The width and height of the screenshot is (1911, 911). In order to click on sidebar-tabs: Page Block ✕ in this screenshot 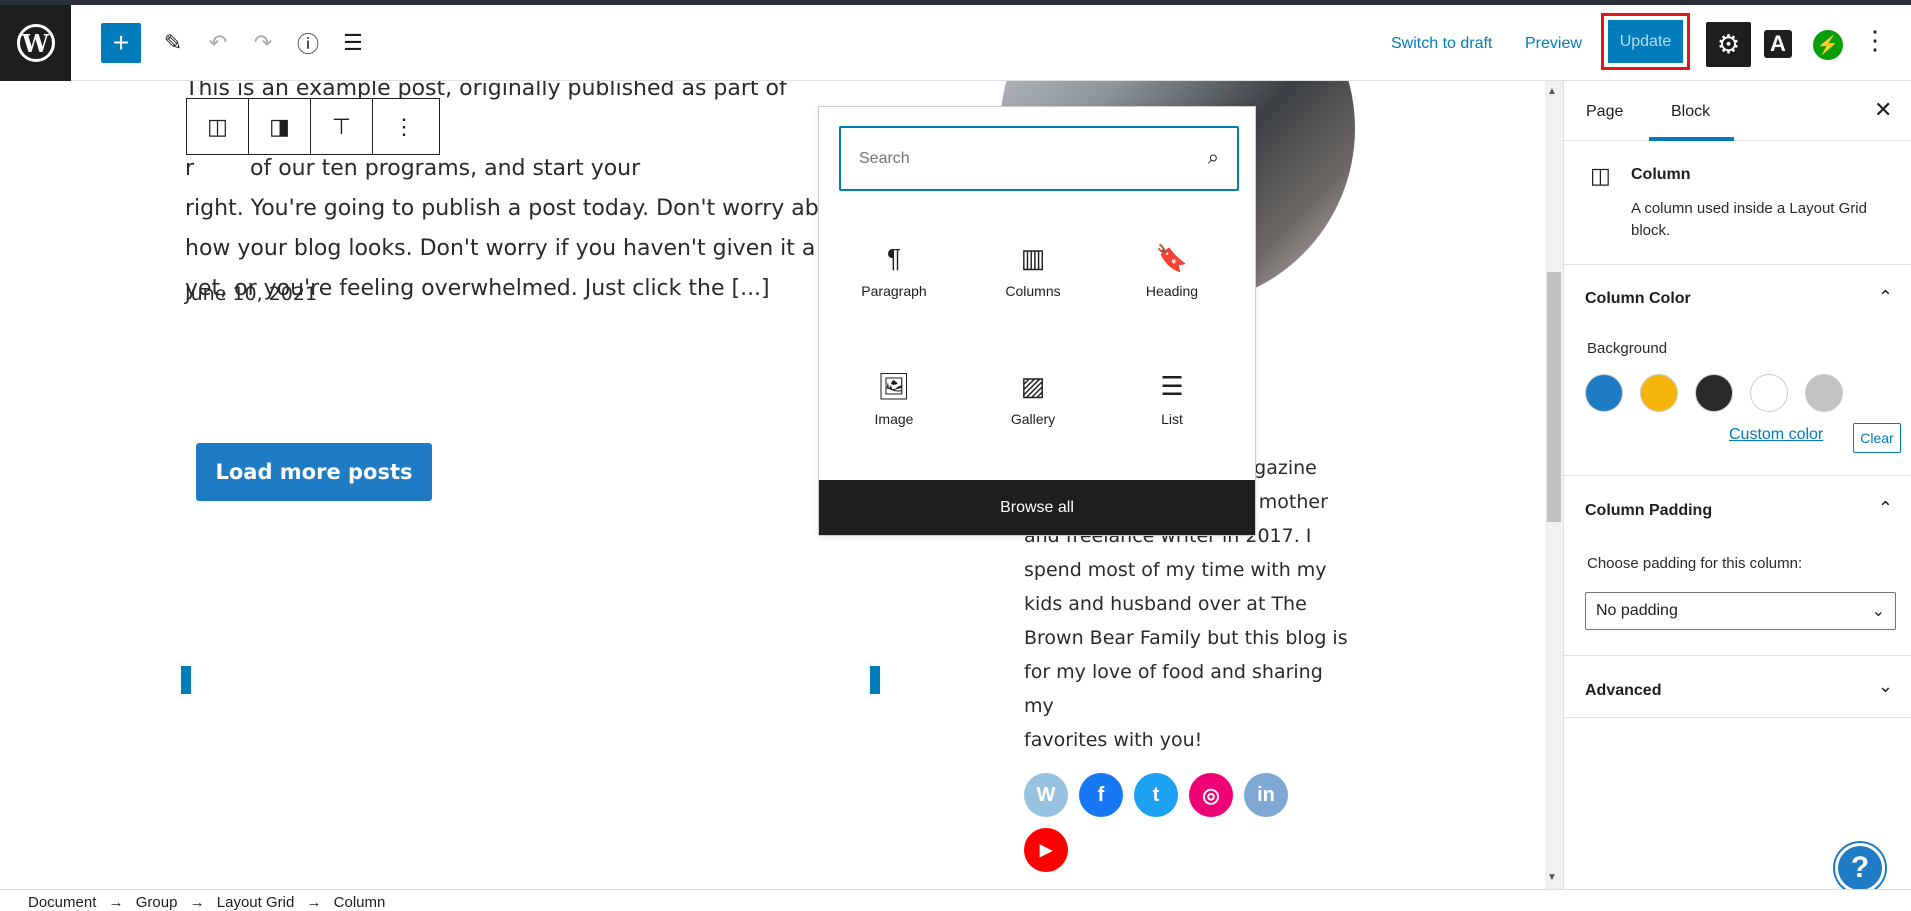, I will do `click(1737, 111)`.